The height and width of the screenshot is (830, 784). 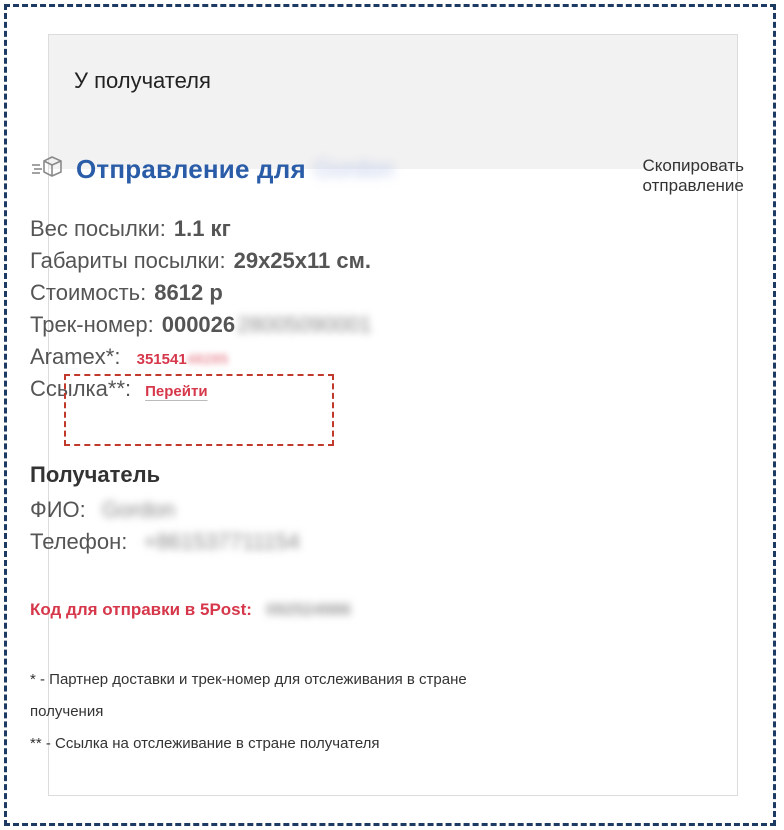 I want to click on aramex-value-blurred: 48285, so click(x=207, y=359).